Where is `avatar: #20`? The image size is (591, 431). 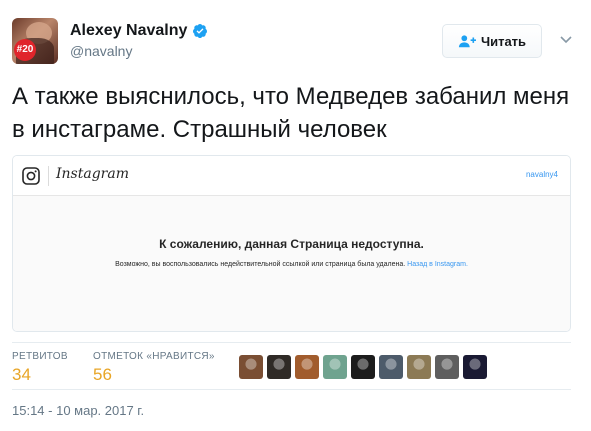 avatar: #20 is located at coordinates (35, 41).